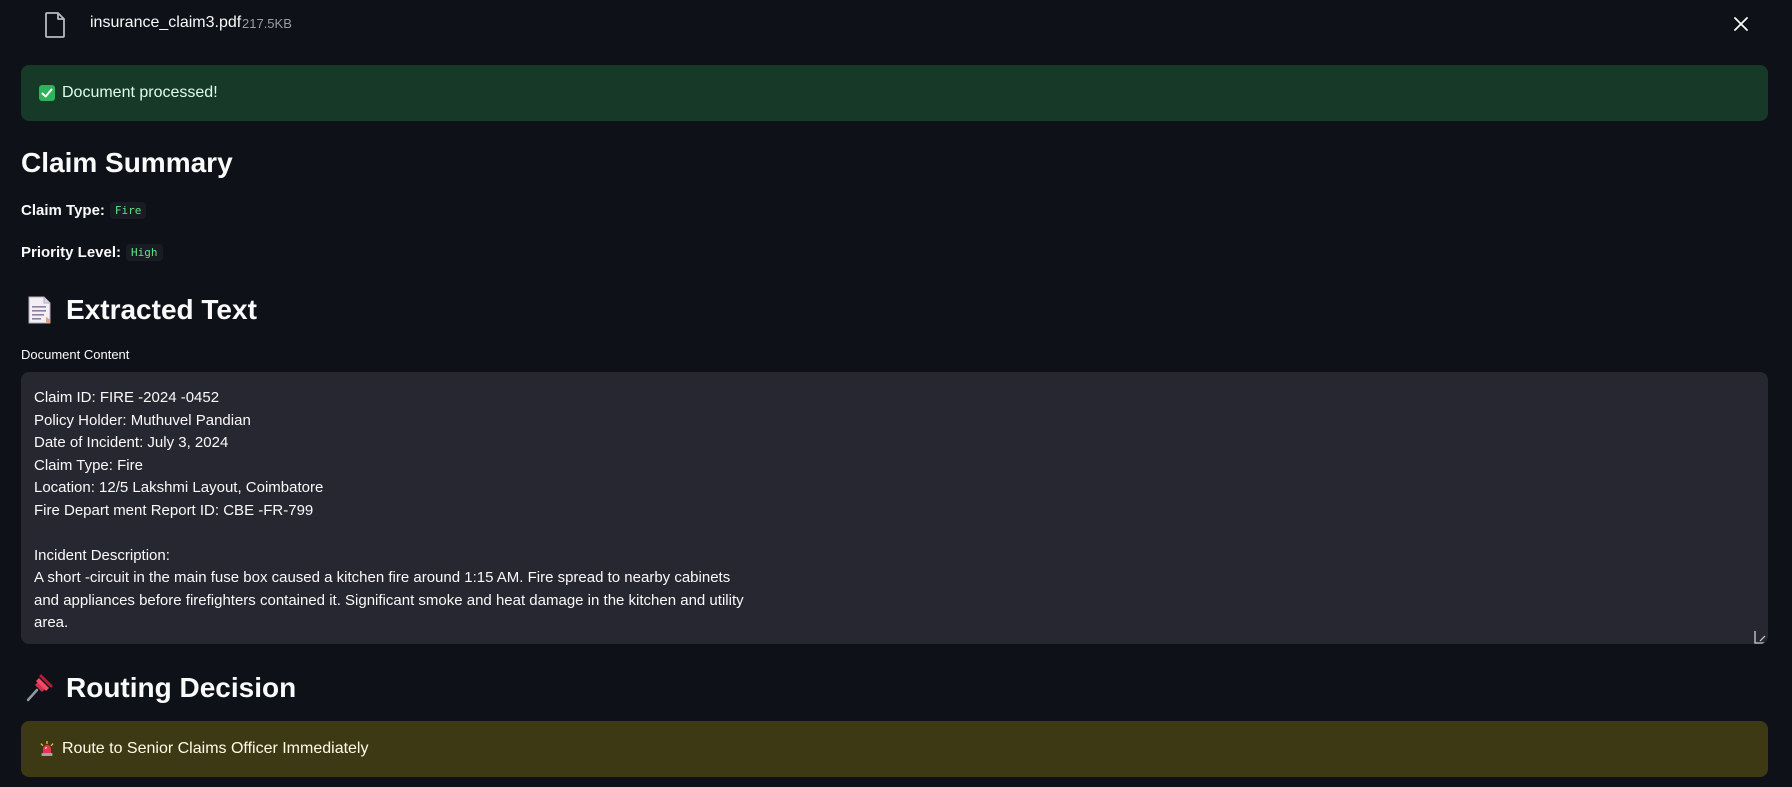 Image resolution: width=1792 pixels, height=787 pixels. Describe the element at coordinates (1761, 637) in the screenshot. I see `resize-handle-icon` at that location.